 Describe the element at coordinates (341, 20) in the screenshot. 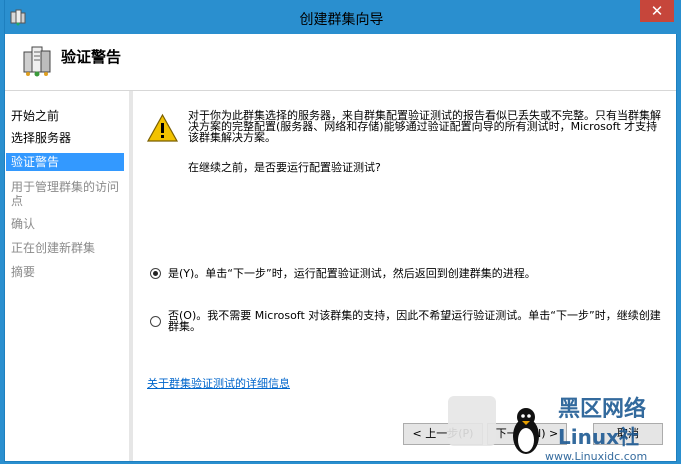

I see `window-title: 创建群集向导` at that location.